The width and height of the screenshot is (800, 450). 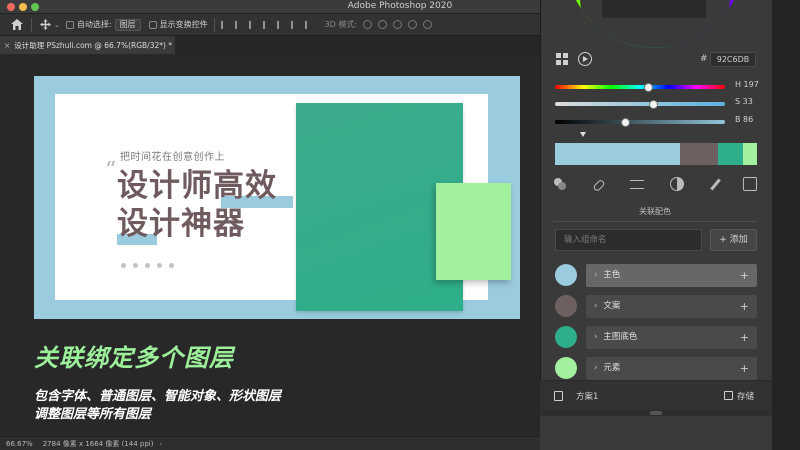 I want to click on color-group-row: › 主图底色 +, so click(x=656, y=337).